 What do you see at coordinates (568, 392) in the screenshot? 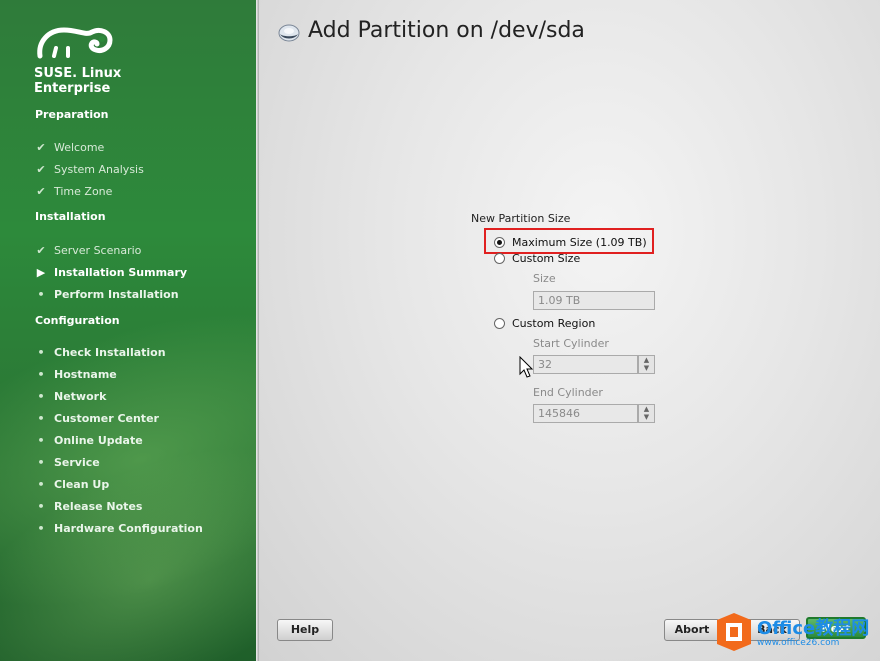
I see `end-cylinder-label: End Cylinder` at bounding box center [568, 392].